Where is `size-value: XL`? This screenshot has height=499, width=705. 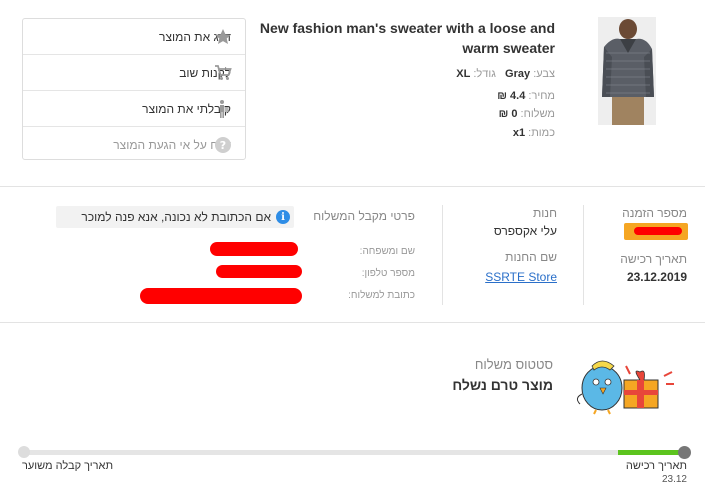
size-value: XL is located at coordinates (463, 74).